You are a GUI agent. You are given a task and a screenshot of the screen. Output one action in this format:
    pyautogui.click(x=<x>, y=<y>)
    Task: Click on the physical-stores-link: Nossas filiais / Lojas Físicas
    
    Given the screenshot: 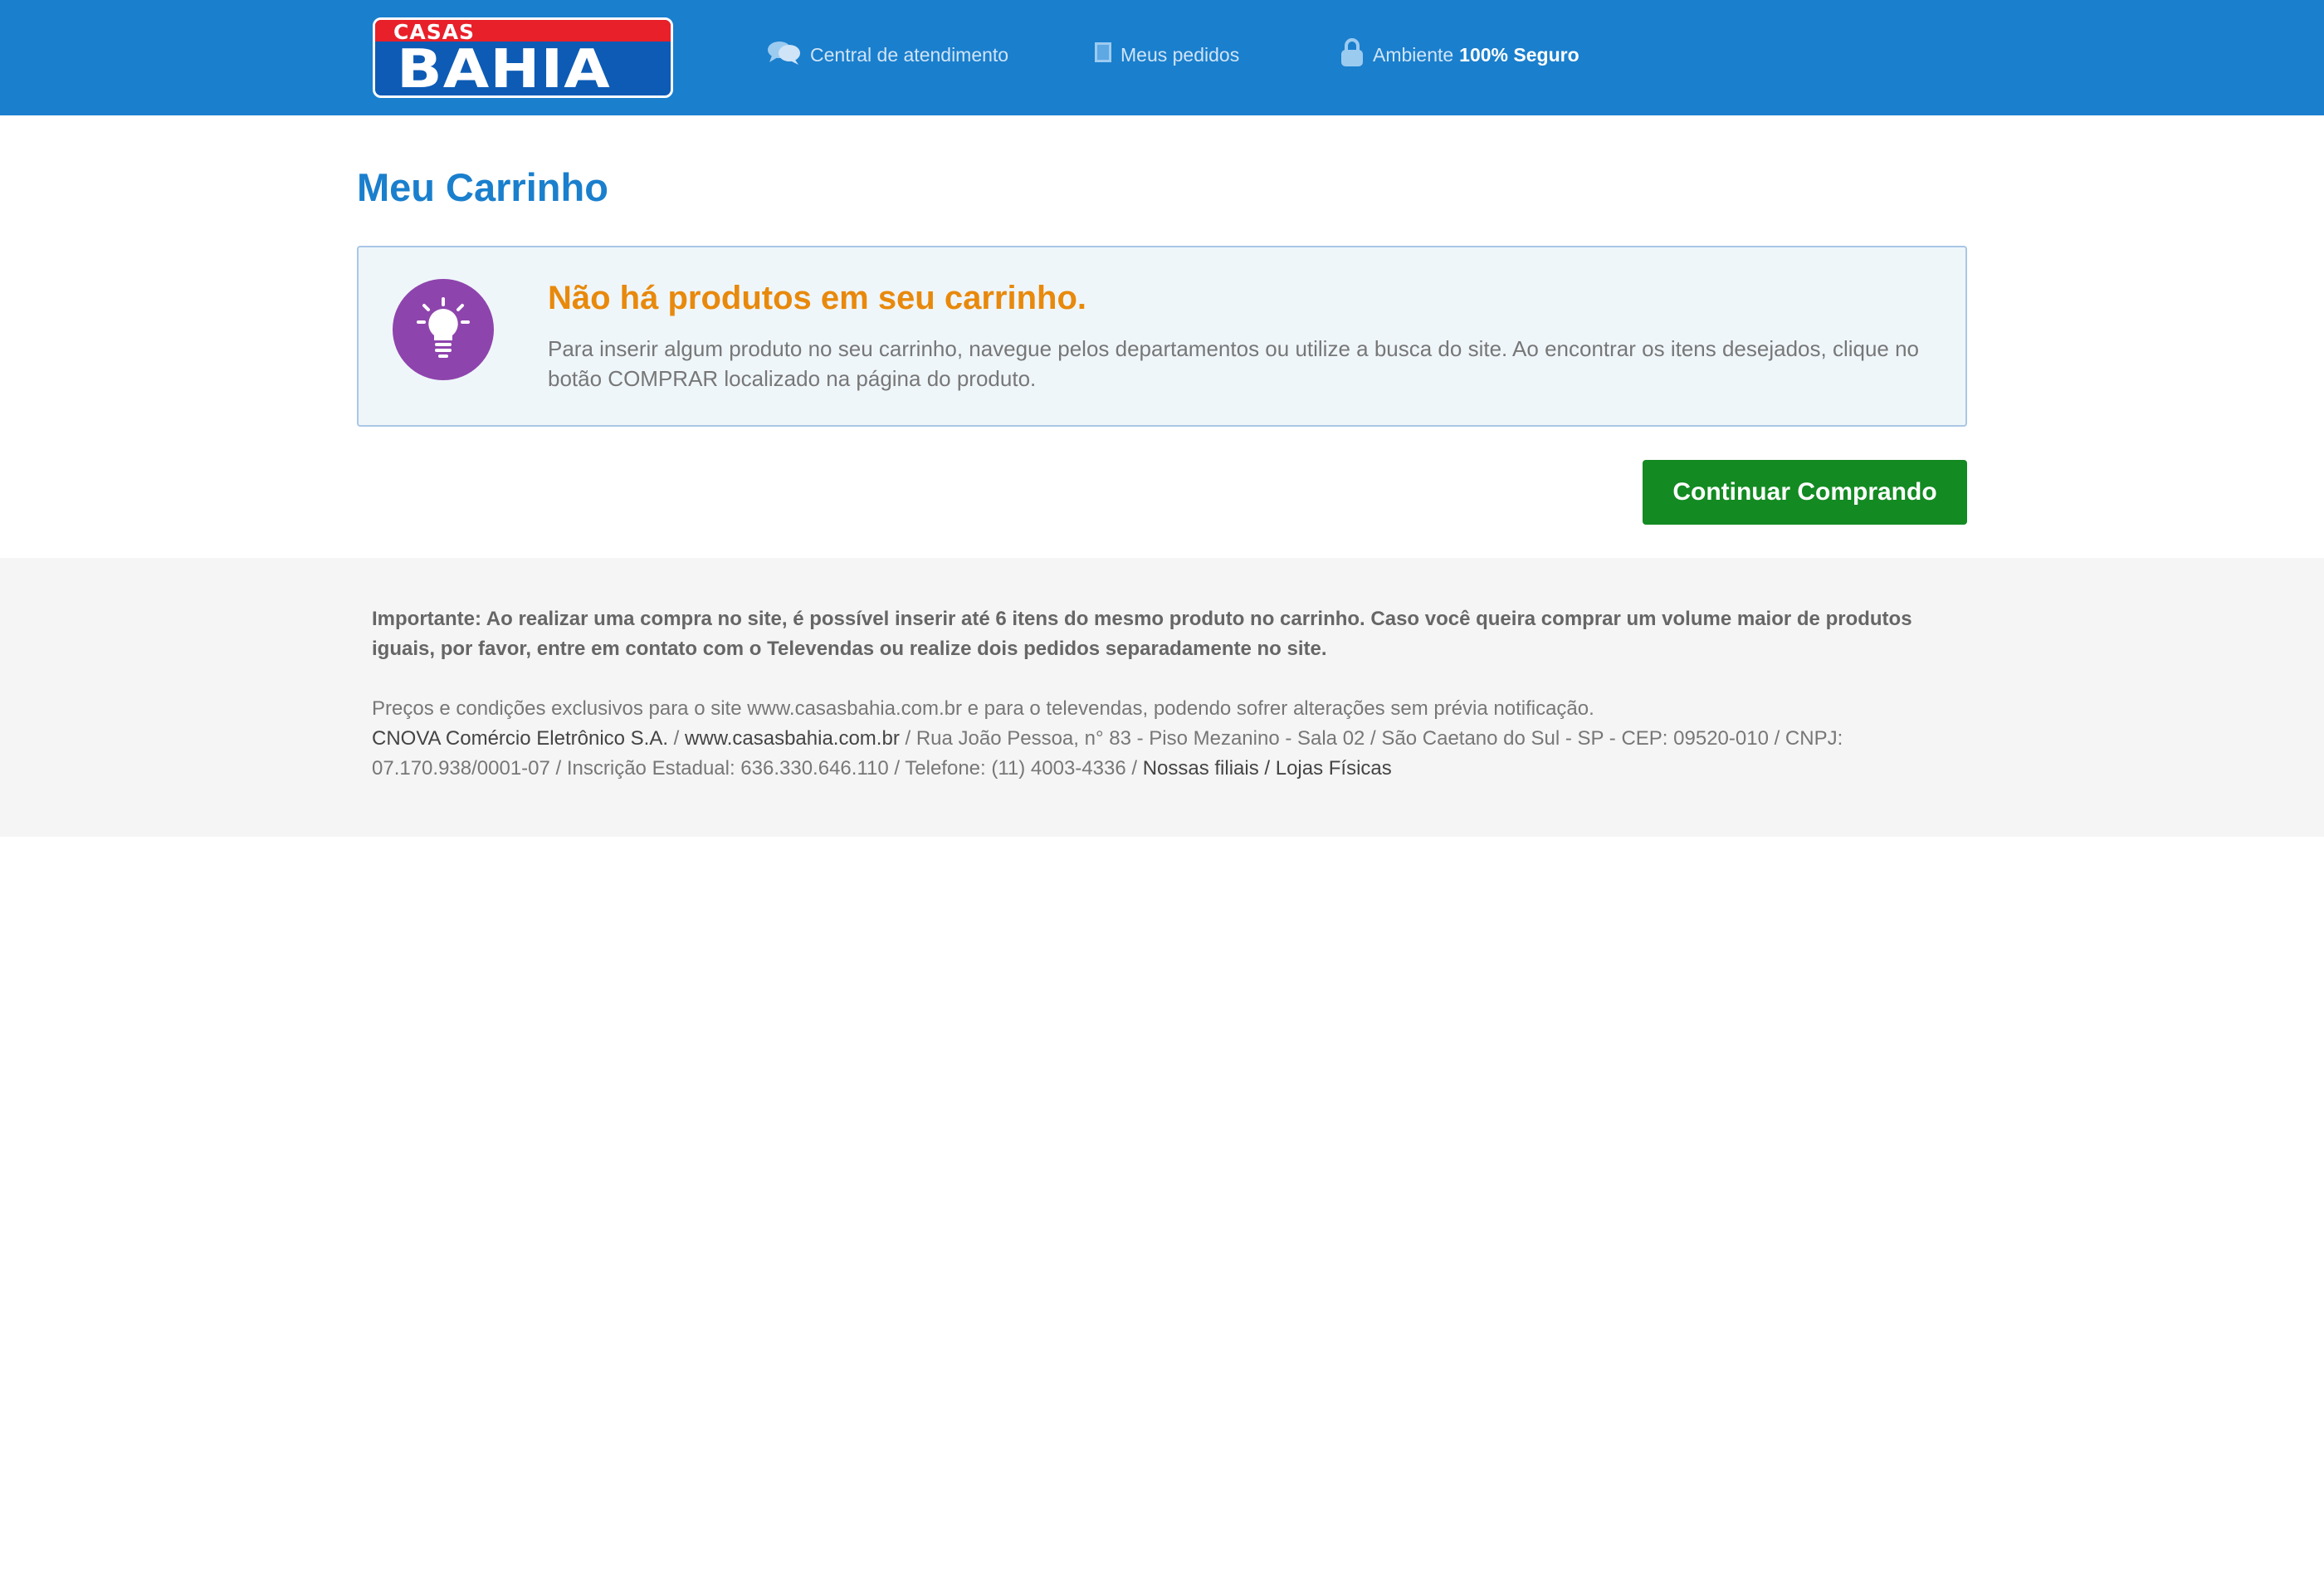 What is the action you would take?
    pyautogui.click(x=1267, y=768)
    